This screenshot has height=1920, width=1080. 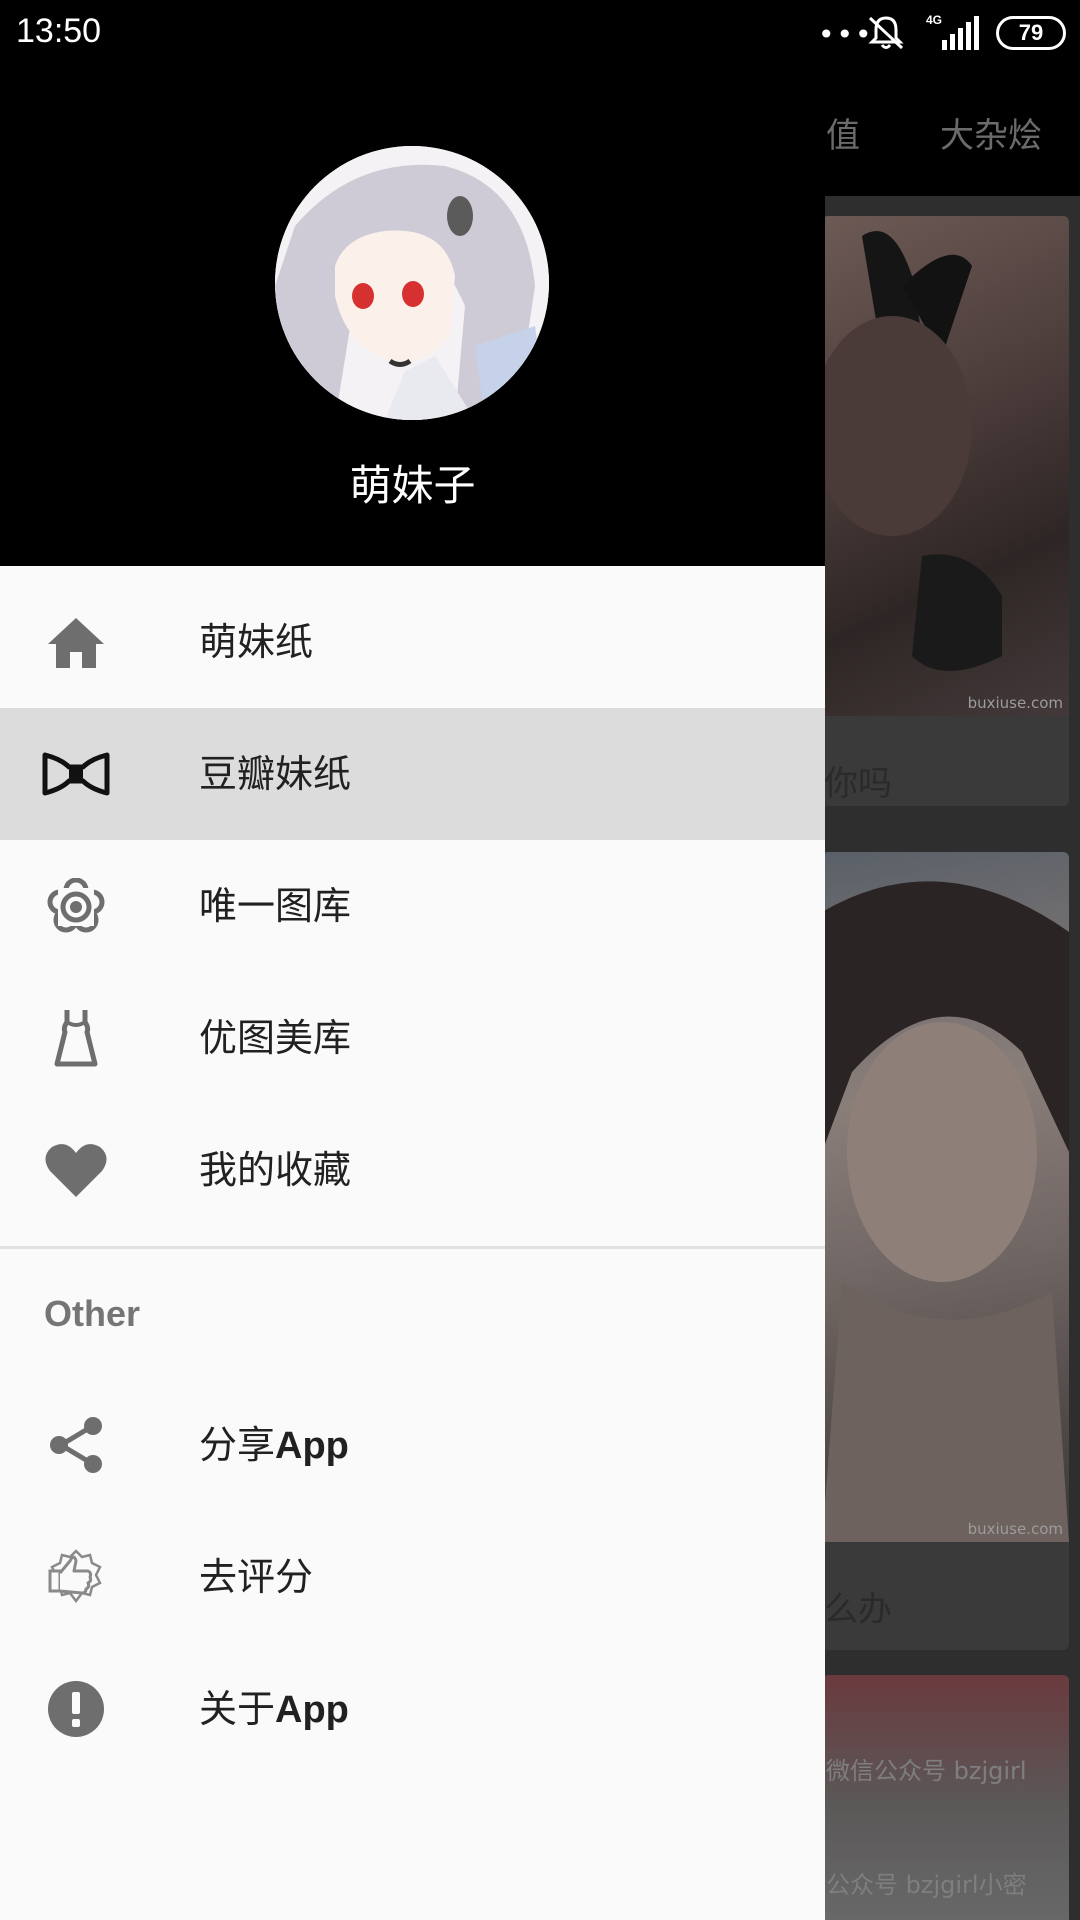 I want to click on card-caption: 你吗, so click(x=858, y=784).